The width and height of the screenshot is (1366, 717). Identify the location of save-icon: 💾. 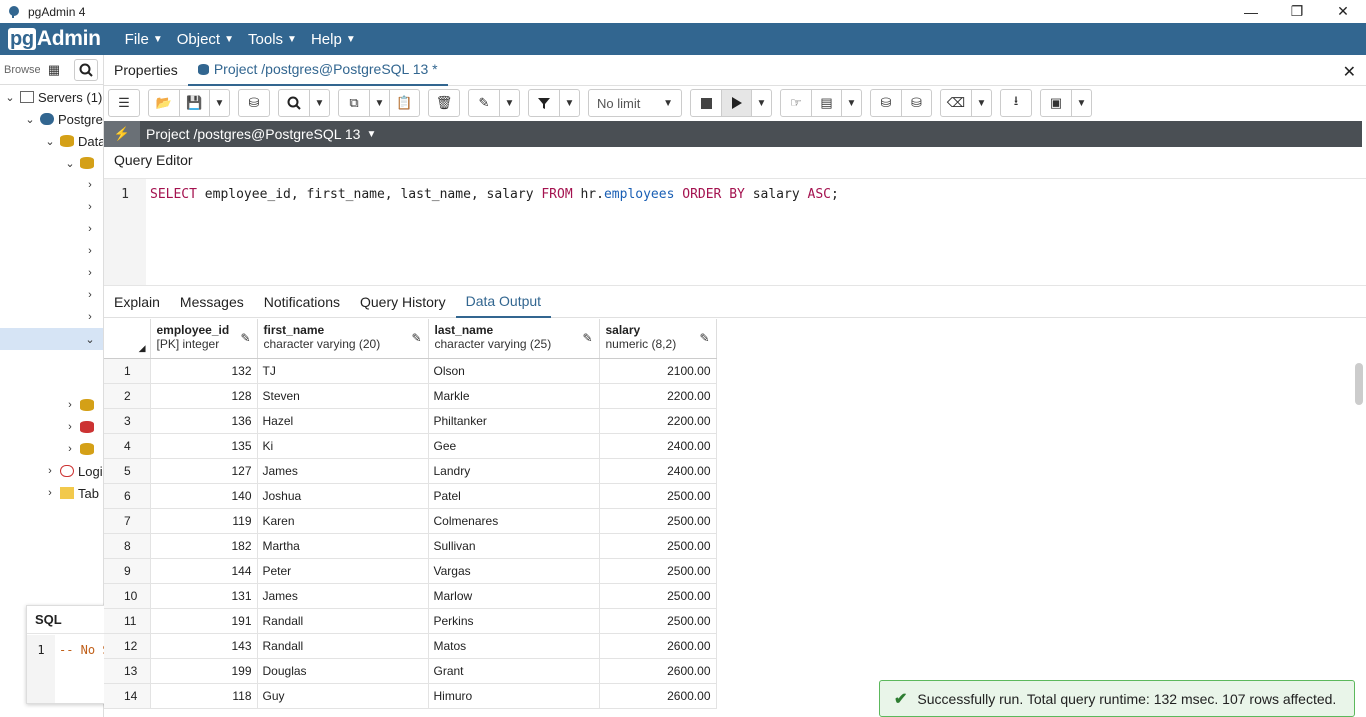
(194, 103).